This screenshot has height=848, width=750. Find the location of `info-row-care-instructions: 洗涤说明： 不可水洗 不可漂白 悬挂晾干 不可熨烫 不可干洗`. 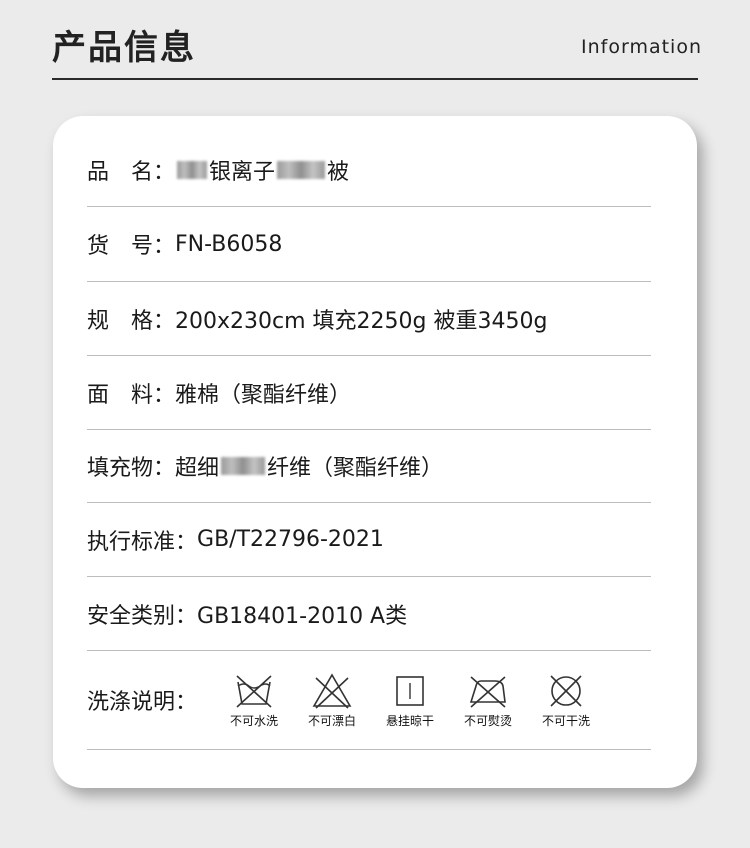

info-row-care-instructions: 洗涤说明： 不可水洗 不可漂白 悬挂晾干 不可熨烫 不可干洗 is located at coordinates (369, 700).